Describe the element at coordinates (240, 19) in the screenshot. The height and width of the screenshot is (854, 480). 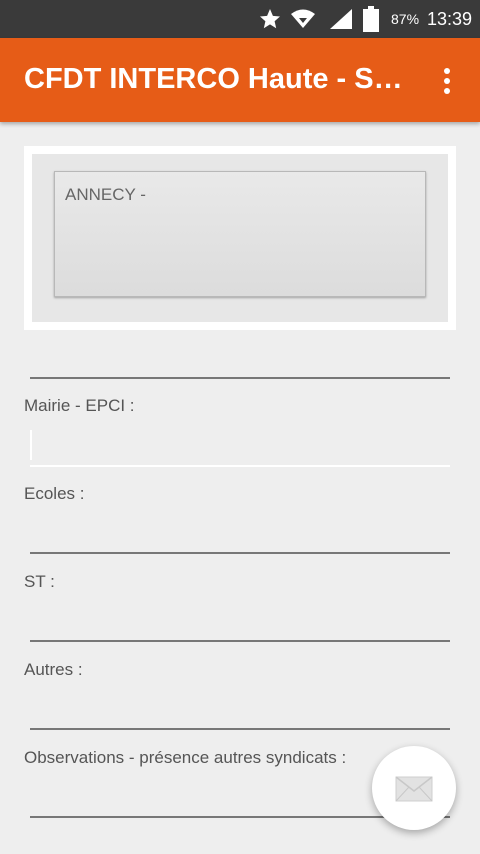
I see `status-bar: 87% 13:39` at that location.